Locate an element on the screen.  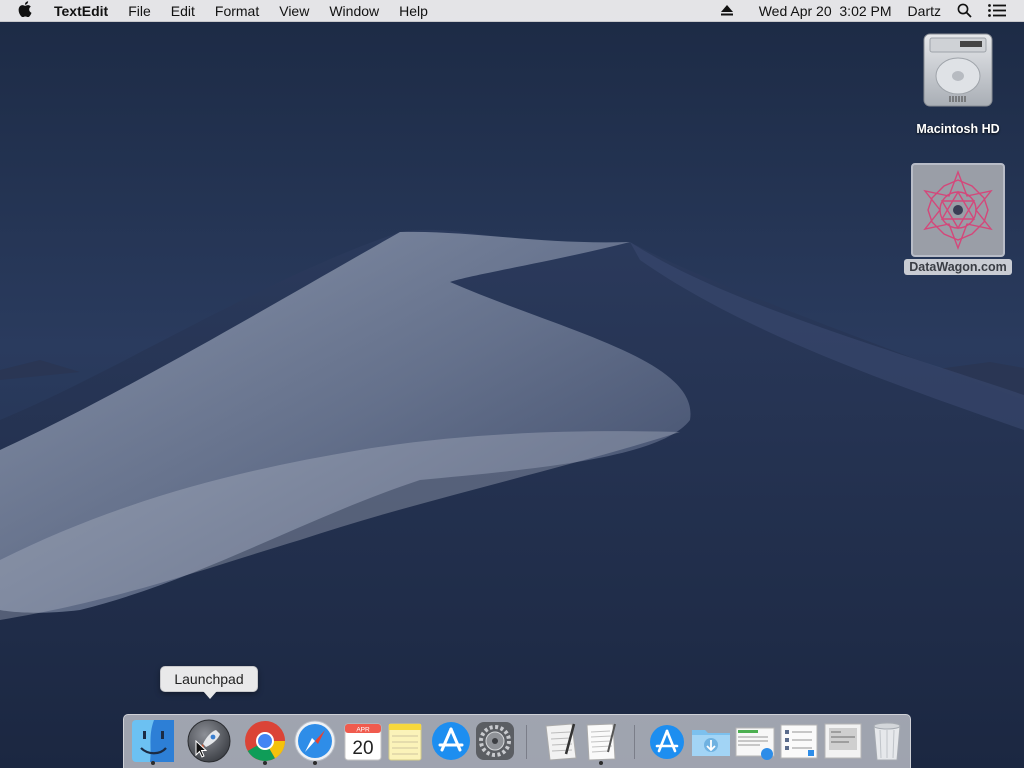
textedit-icon is located at coordinates (601, 741).